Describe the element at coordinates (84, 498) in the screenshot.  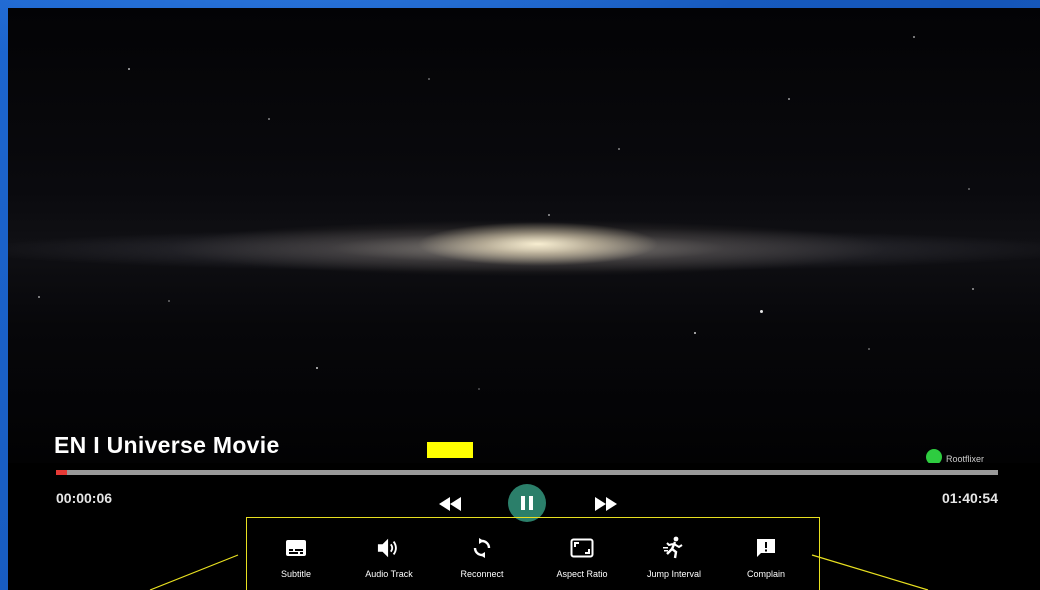
I see `elapsed-time: 00:00:06` at that location.